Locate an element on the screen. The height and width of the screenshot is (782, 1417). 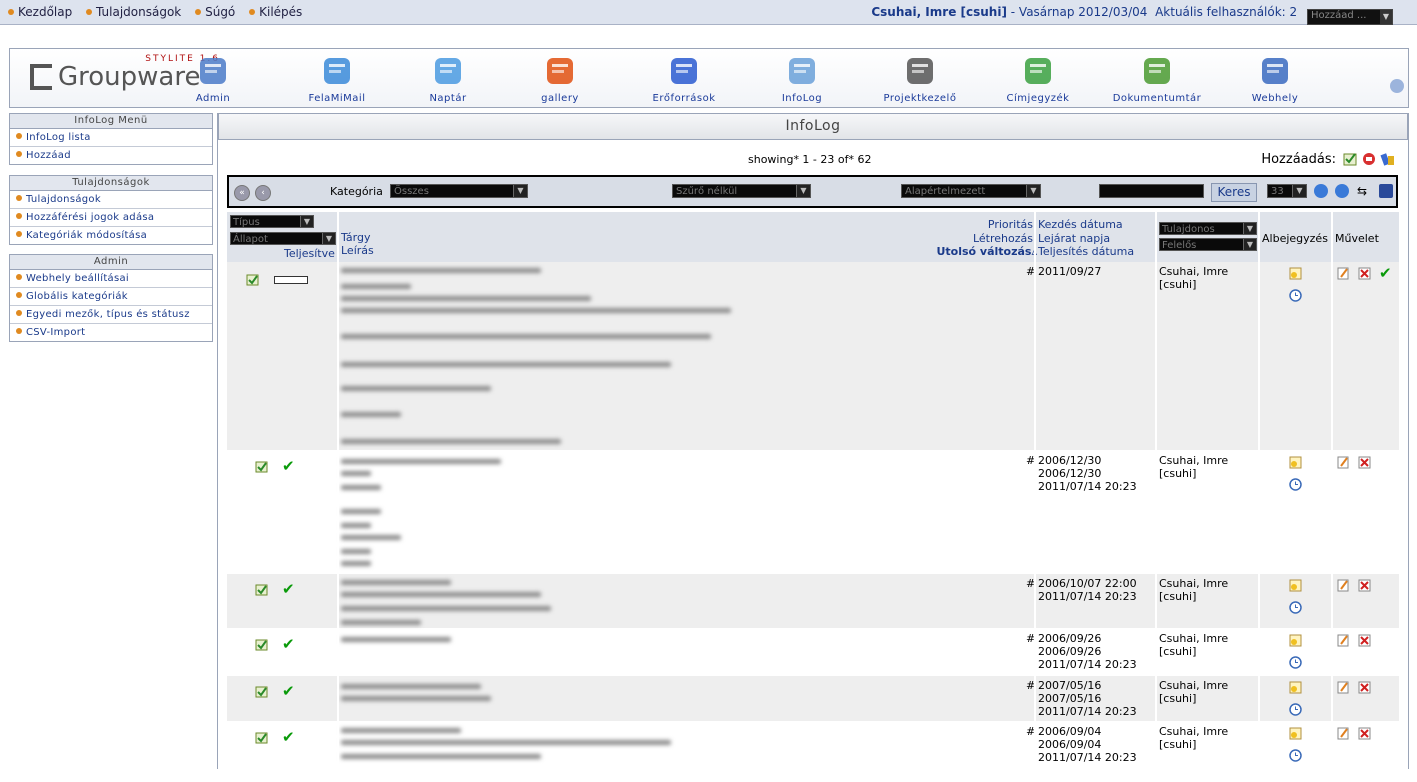
sidebar-item-csv-import: CSV-Import is located at coordinates (111, 332).